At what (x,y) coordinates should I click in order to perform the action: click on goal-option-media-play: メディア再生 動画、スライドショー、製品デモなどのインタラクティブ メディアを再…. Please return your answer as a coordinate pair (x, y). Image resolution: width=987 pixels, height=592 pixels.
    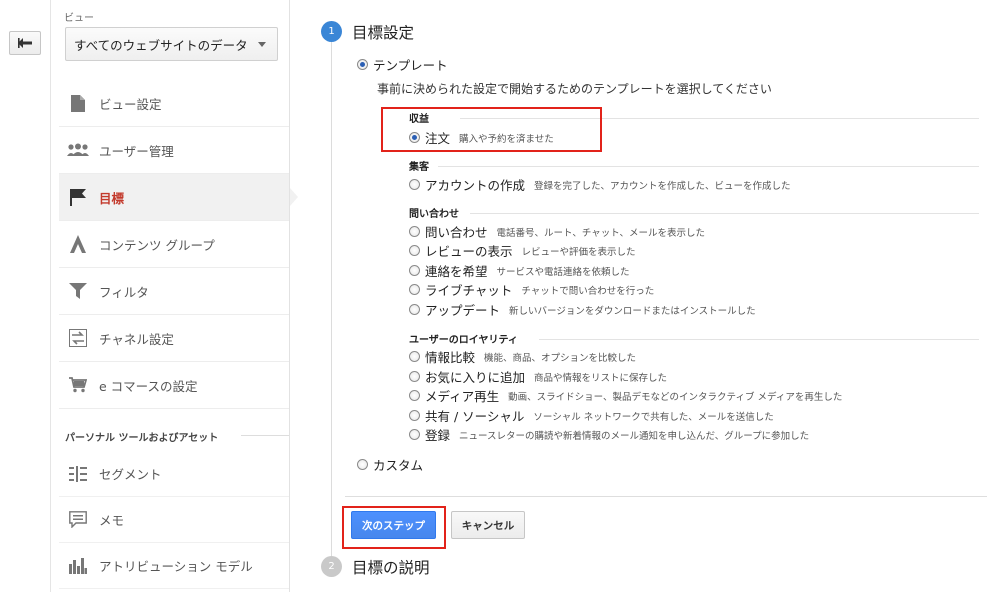
    Looking at the image, I should click on (625, 395).